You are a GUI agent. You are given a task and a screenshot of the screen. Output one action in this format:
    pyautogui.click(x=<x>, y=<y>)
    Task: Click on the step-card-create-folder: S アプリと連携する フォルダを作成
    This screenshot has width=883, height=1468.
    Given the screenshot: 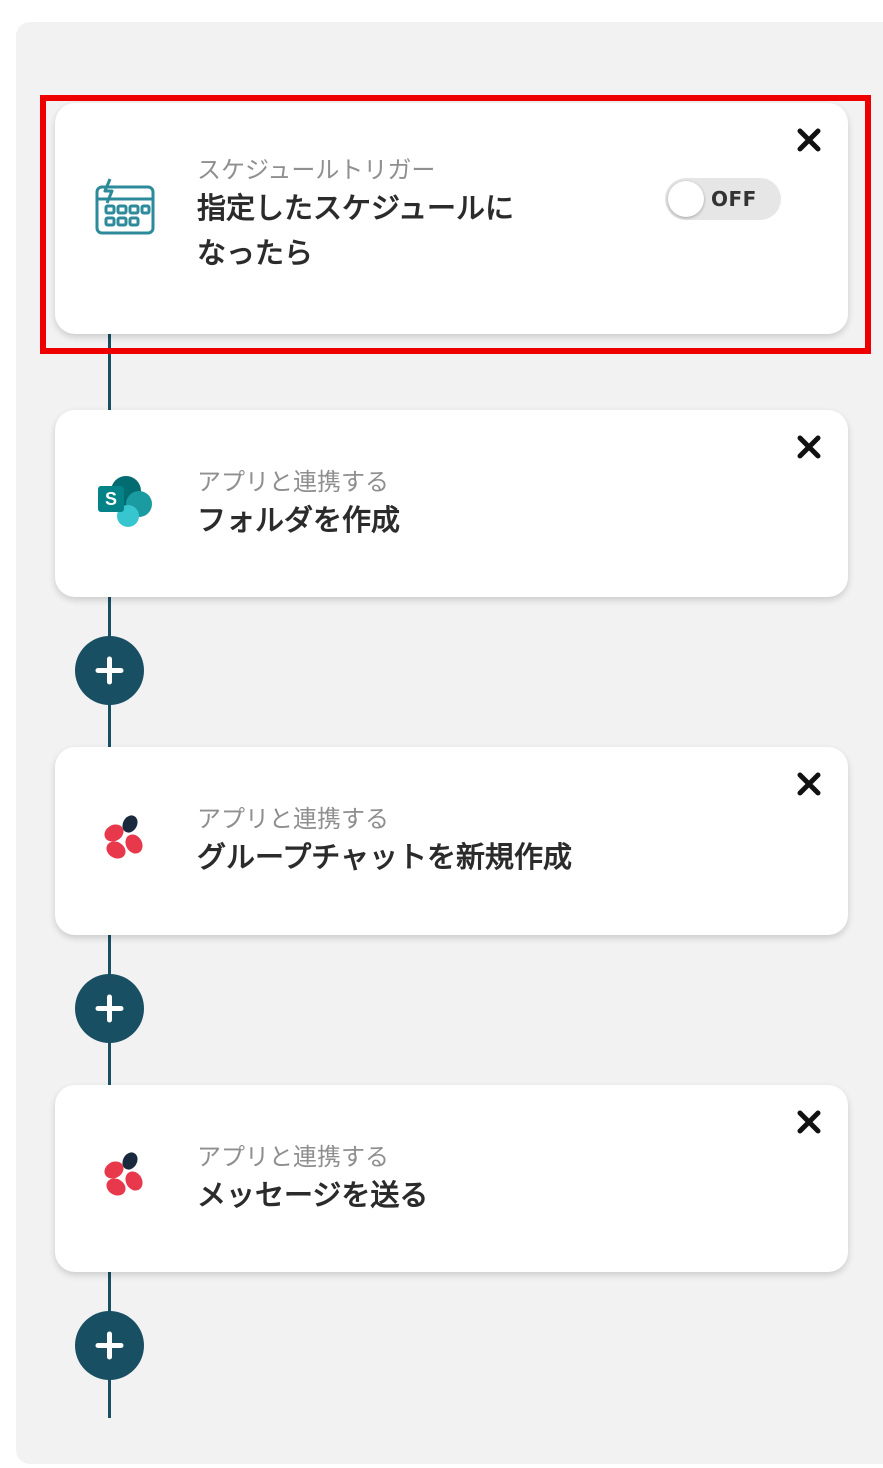 What is the action you would take?
    pyautogui.click(x=451, y=503)
    